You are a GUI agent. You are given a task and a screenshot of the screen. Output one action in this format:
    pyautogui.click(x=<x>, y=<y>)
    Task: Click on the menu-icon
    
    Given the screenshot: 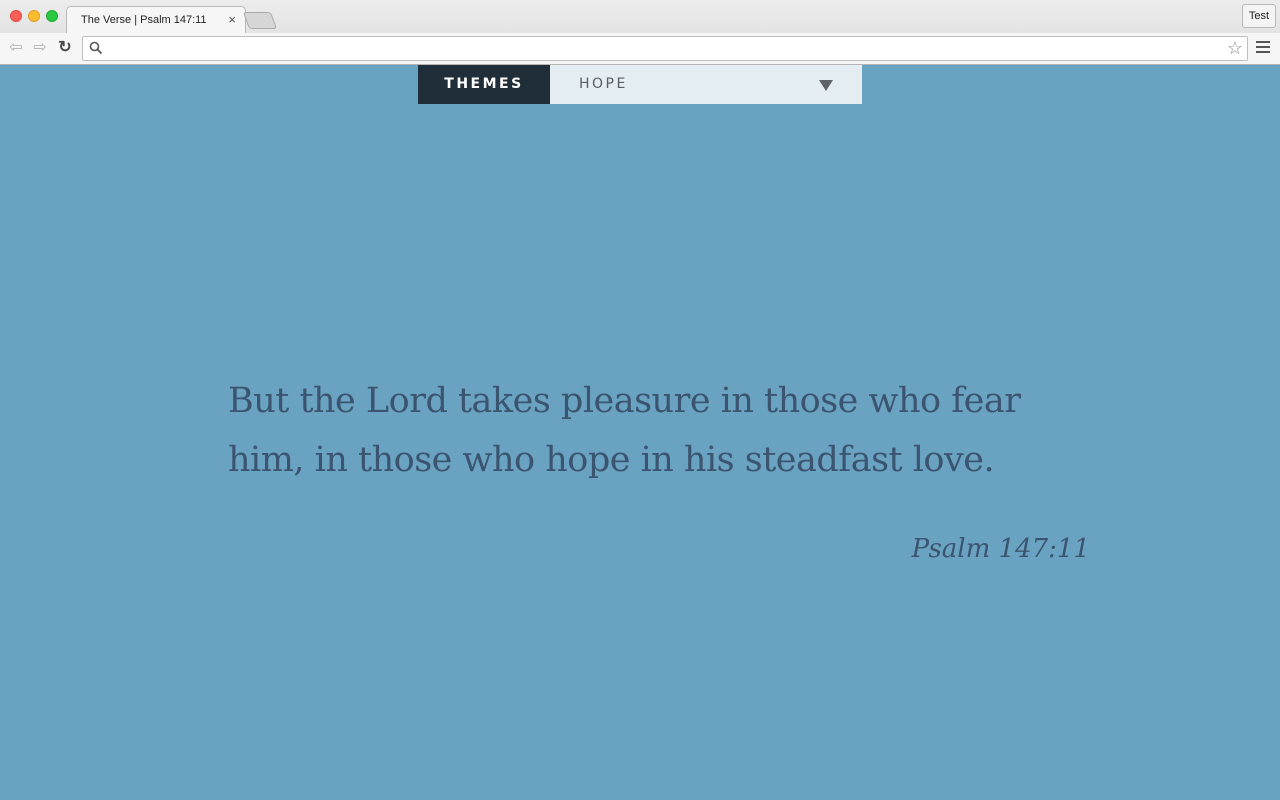 What is the action you would take?
    pyautogui.click(x=1263, y=47)
    